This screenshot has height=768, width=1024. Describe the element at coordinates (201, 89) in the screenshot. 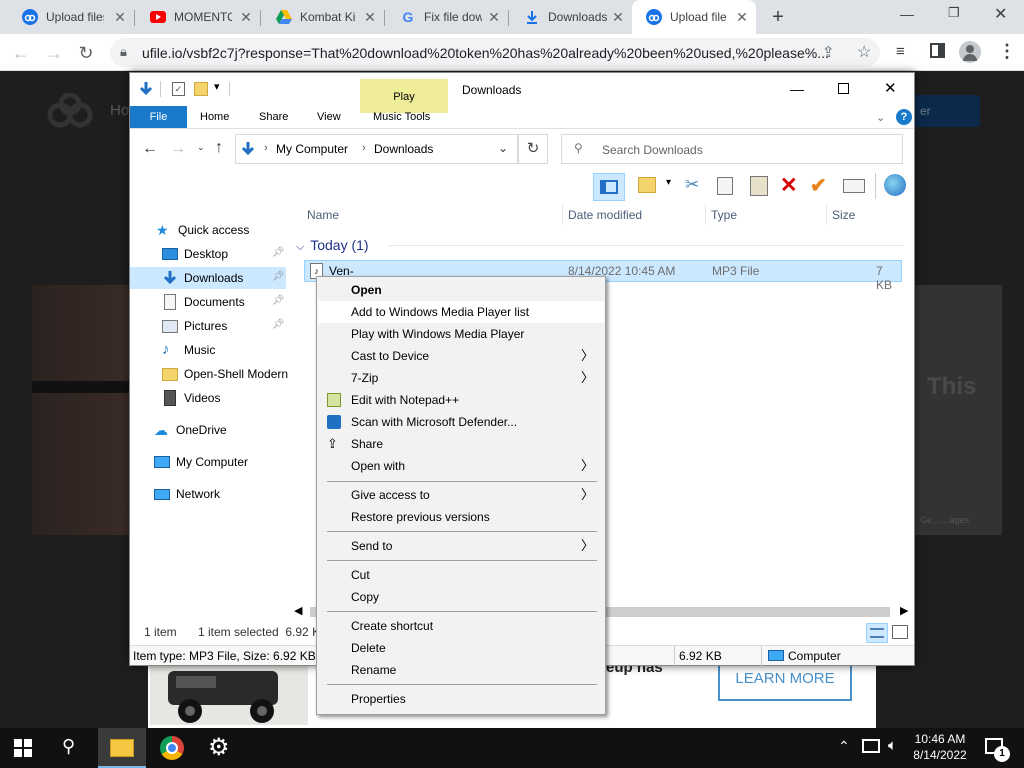

I see `new-folder-qat-icon` at that location.